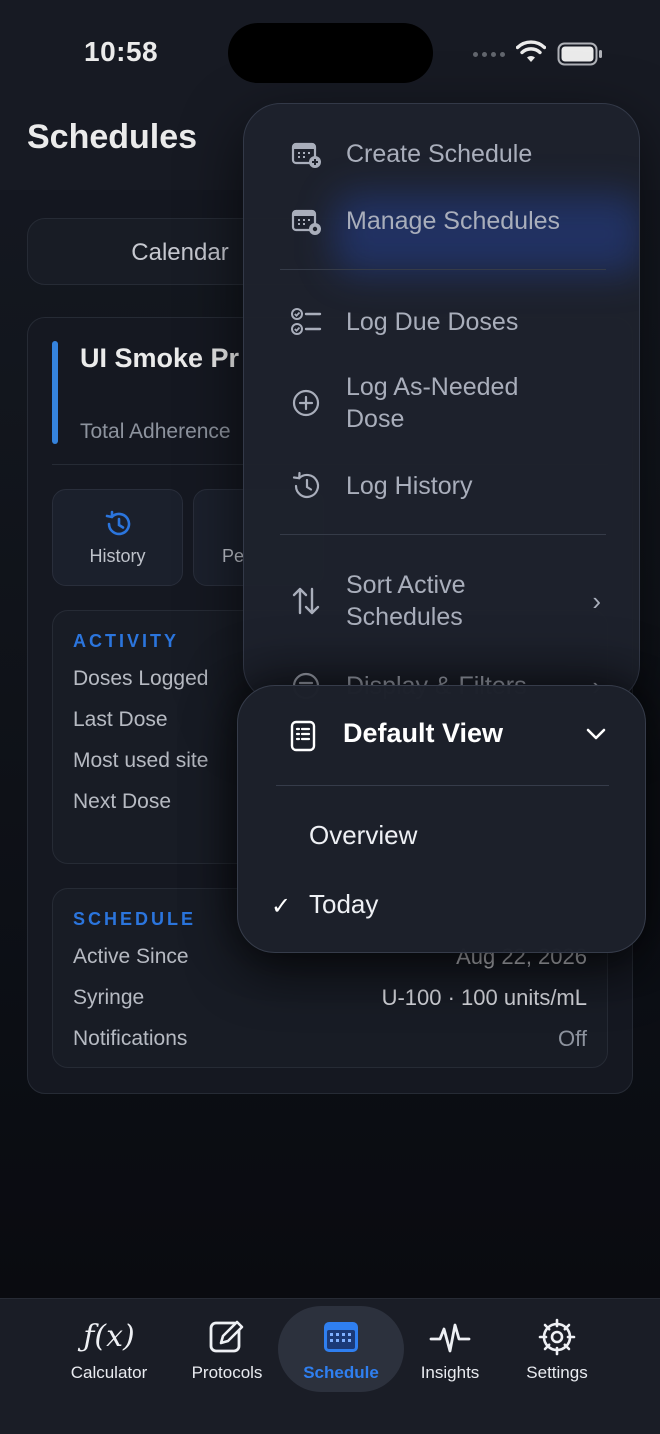 This screenshot has width=660, height=1434. What do you see at coordinates (306, 321) in the screenshot?
I see `checklist-icon` at bounding box center [306, 321].